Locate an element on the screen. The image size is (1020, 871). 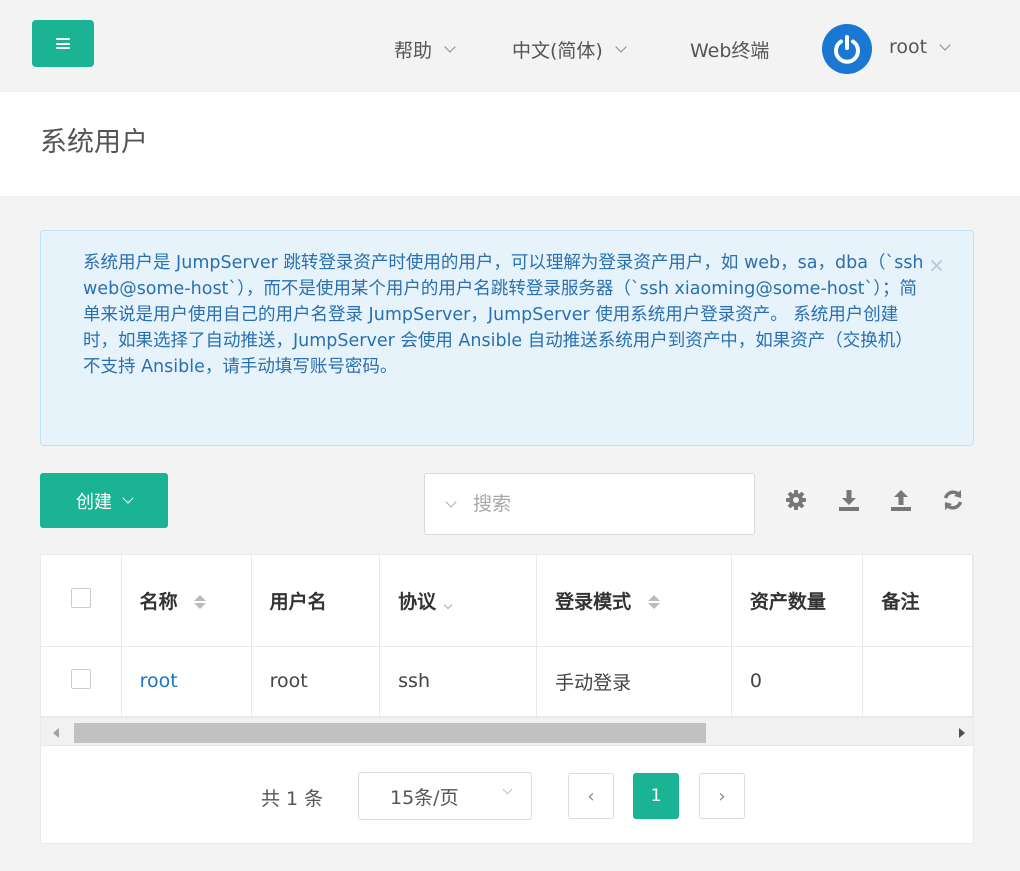
scroll-left-icon is located at coordinates (56, 733).